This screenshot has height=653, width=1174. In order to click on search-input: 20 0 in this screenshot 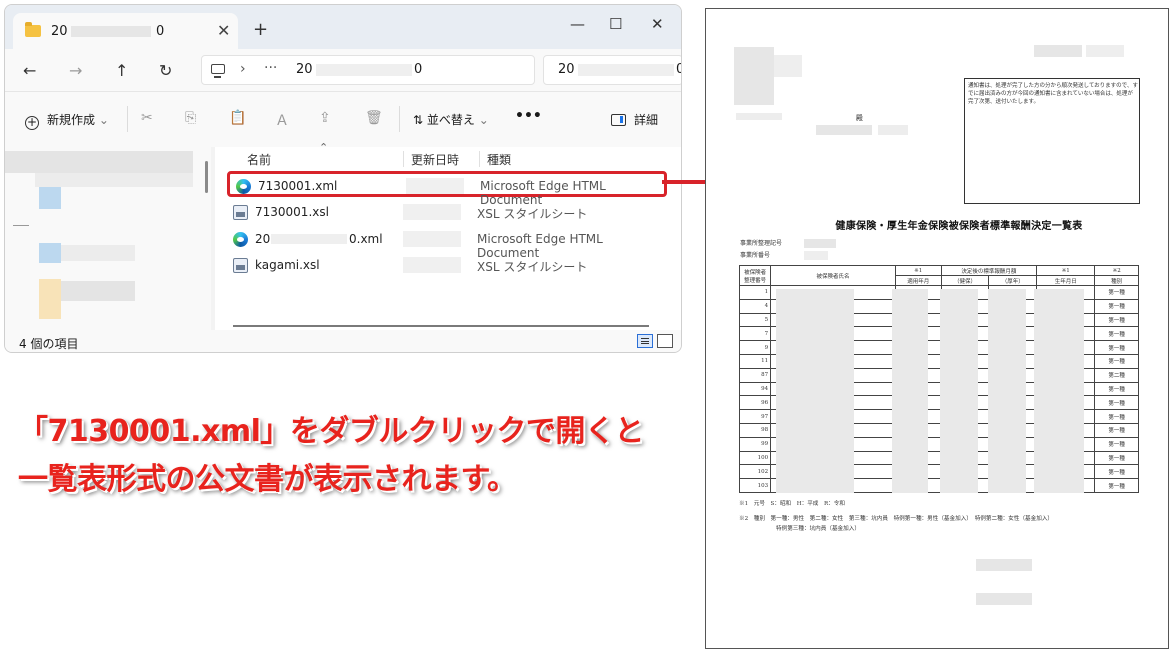, I will do `click(612, 70)`.